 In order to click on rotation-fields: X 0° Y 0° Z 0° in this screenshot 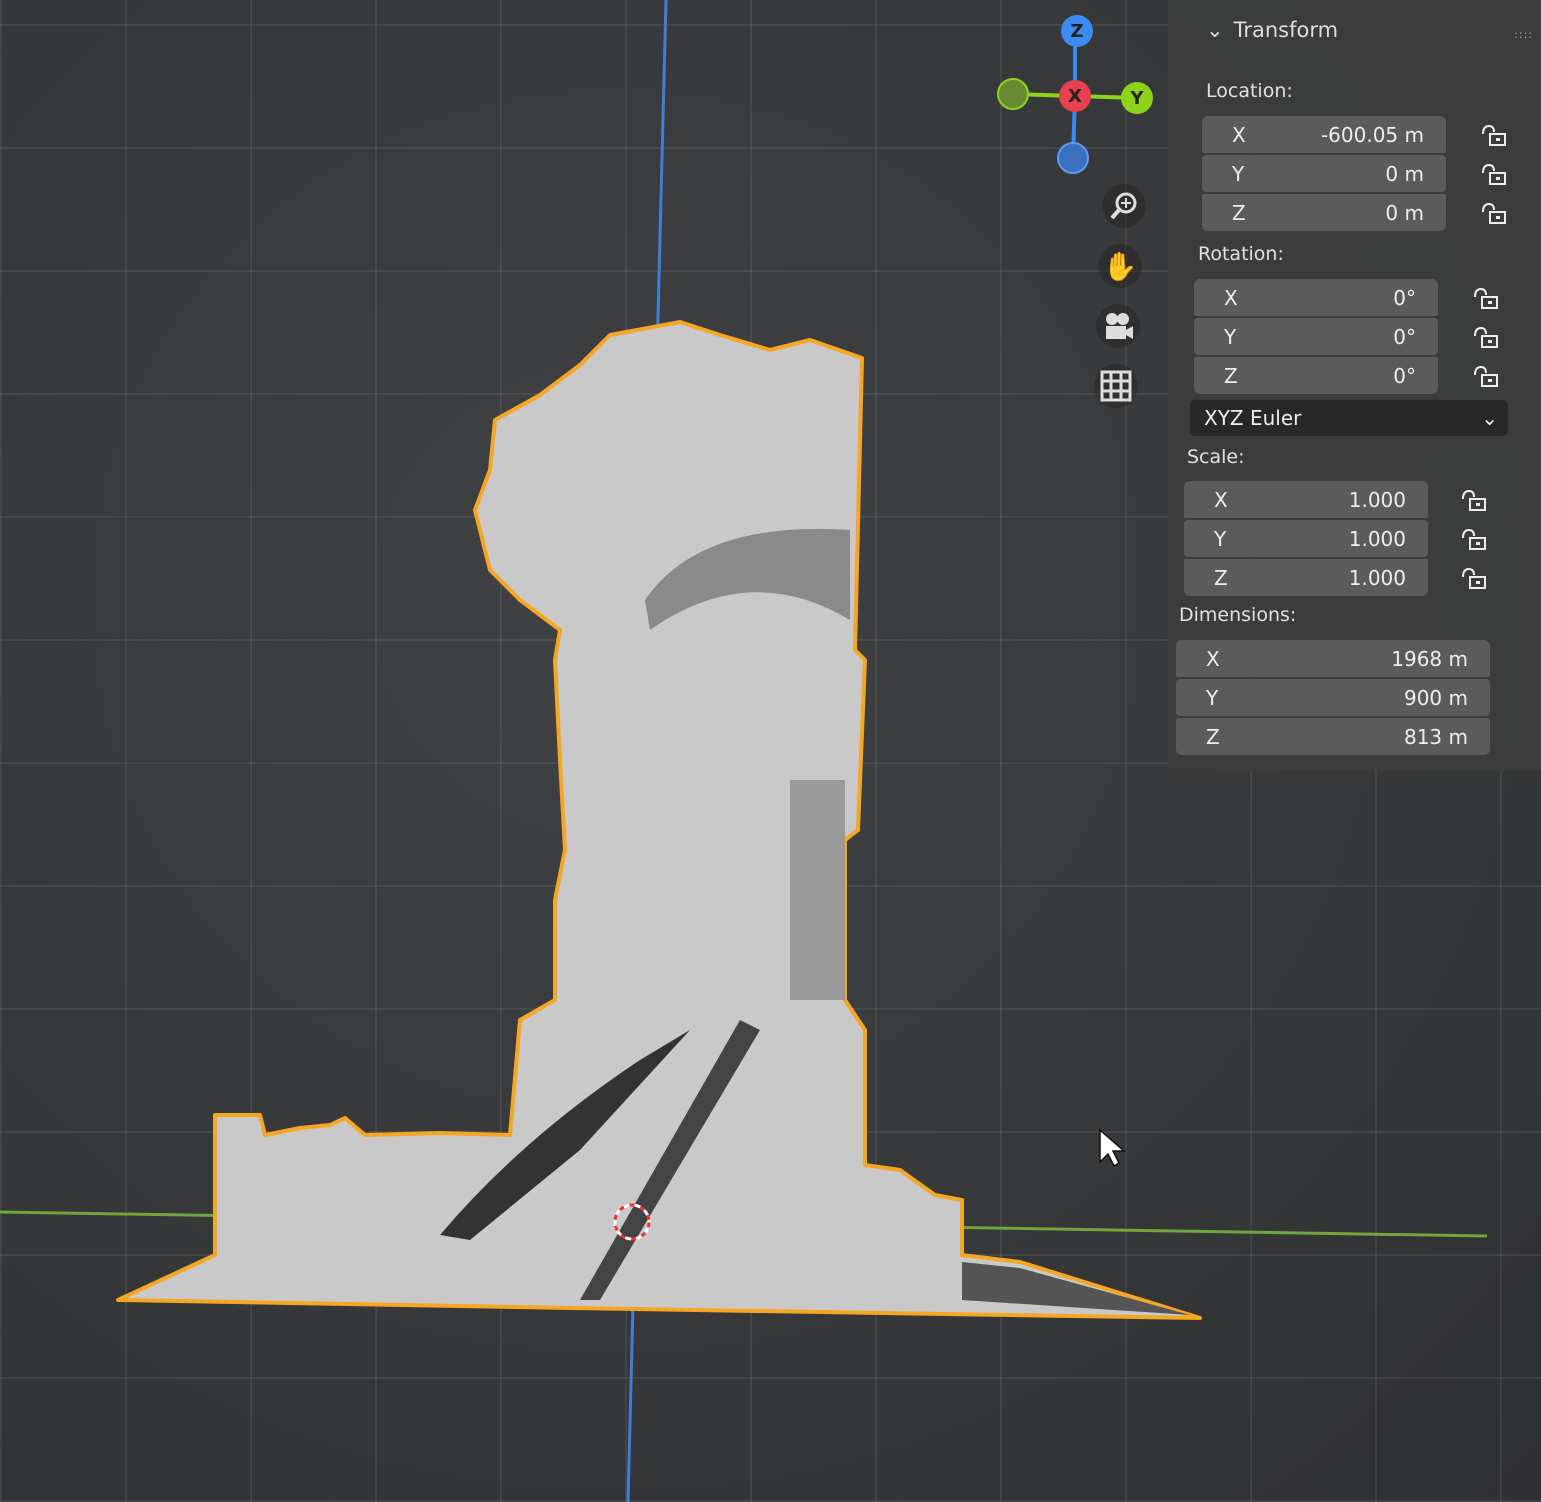, I will do `click(1316, 337)`.